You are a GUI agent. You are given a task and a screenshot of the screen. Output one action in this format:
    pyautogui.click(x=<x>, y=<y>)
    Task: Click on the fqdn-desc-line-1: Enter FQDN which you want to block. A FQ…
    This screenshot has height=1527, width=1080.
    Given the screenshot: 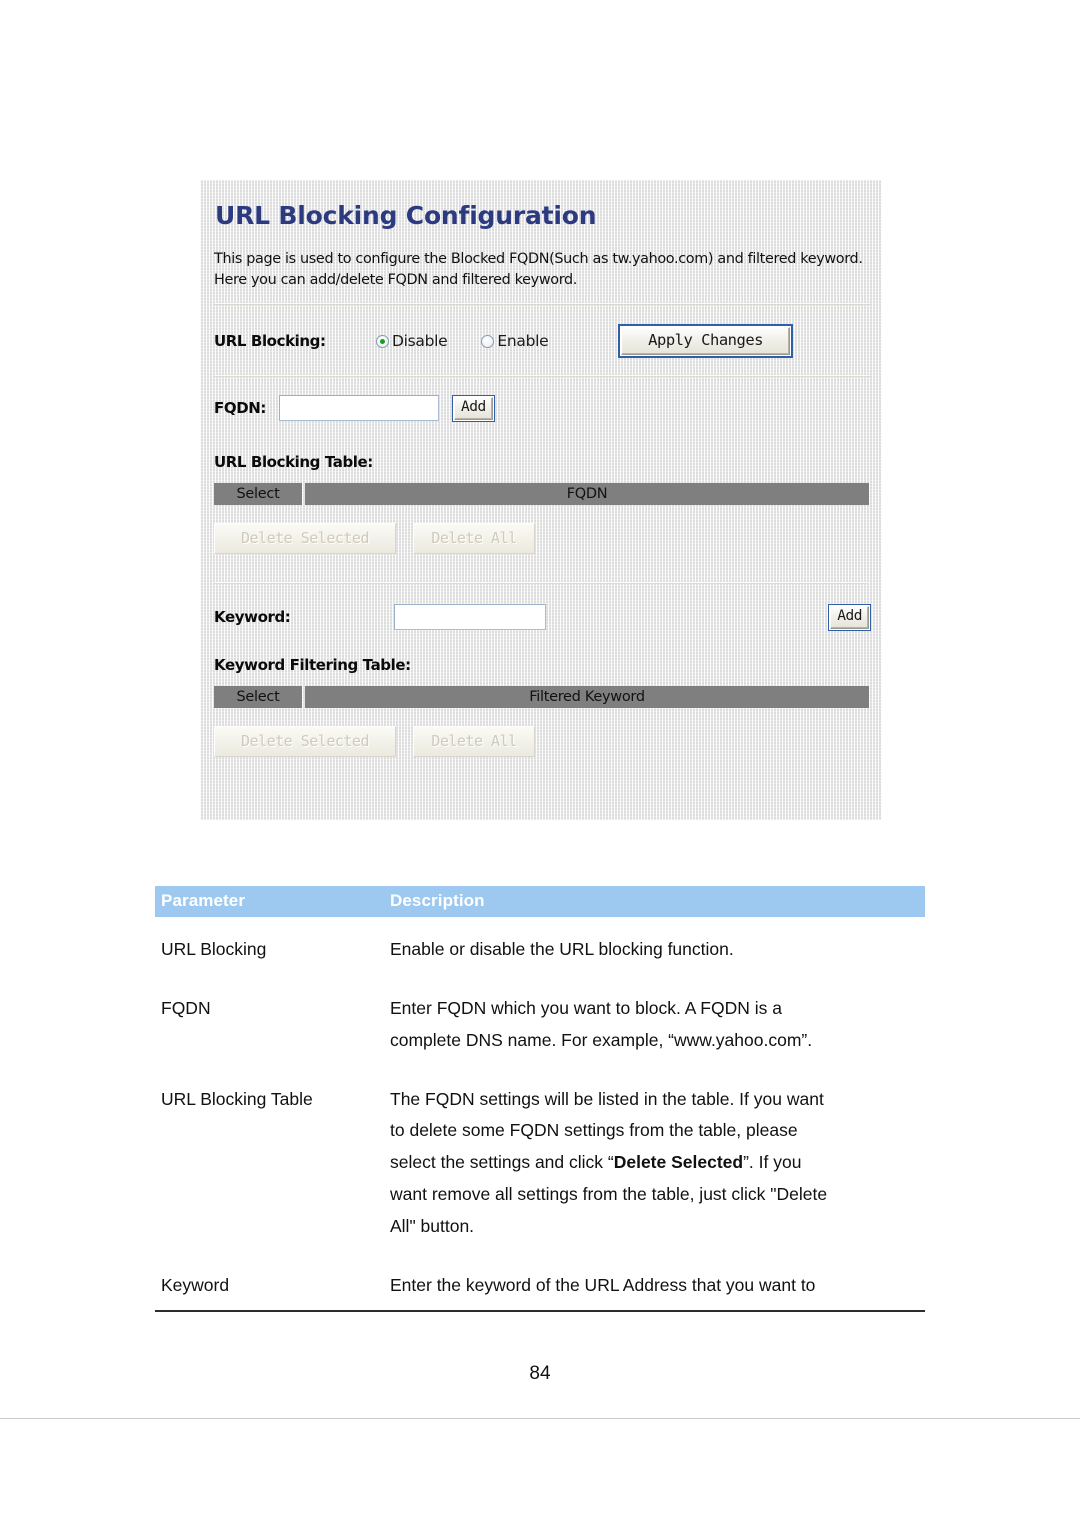 What is the action you would take?
    pyautogui.click(x=586, y=1007)
    